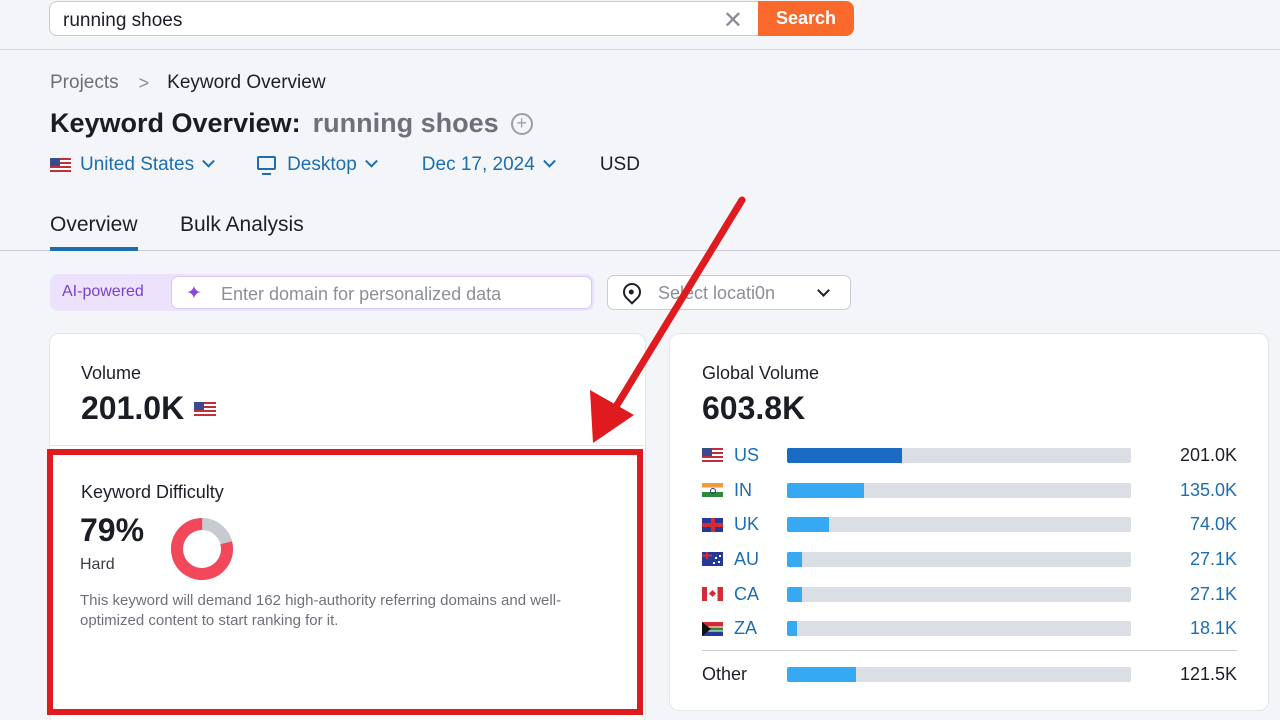 The height and width of the screenshot is (720, 1280). I want to click on country-row-za: ZA 18.1K, so click(969, 628).